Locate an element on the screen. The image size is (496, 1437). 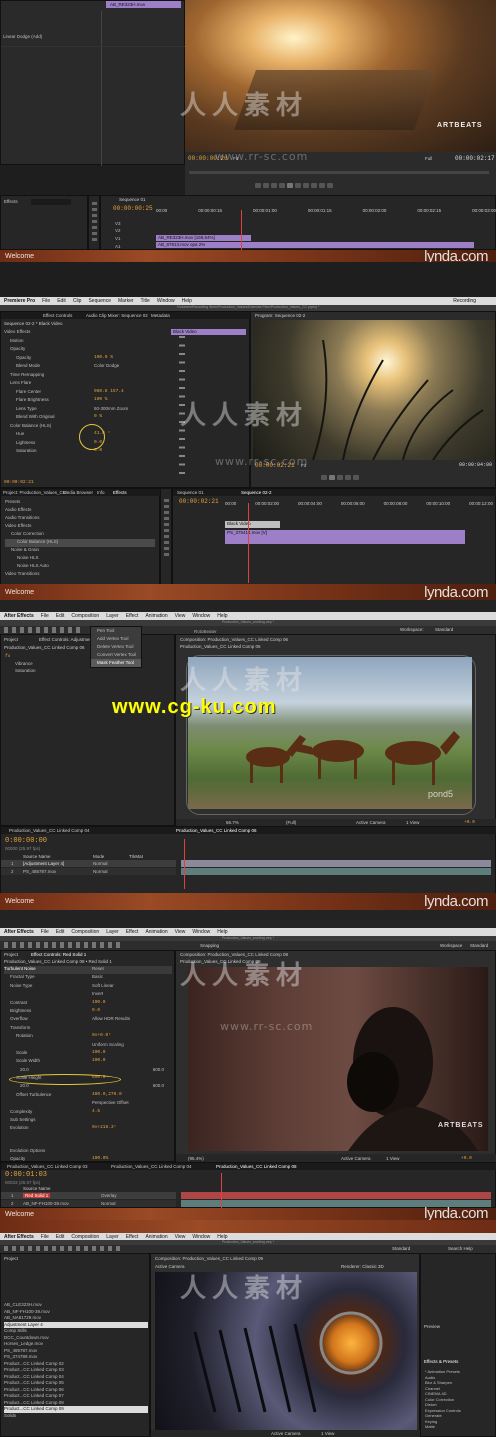
timeline-timecode: 0:00:01:03 is located at coordinates (26, 1175).